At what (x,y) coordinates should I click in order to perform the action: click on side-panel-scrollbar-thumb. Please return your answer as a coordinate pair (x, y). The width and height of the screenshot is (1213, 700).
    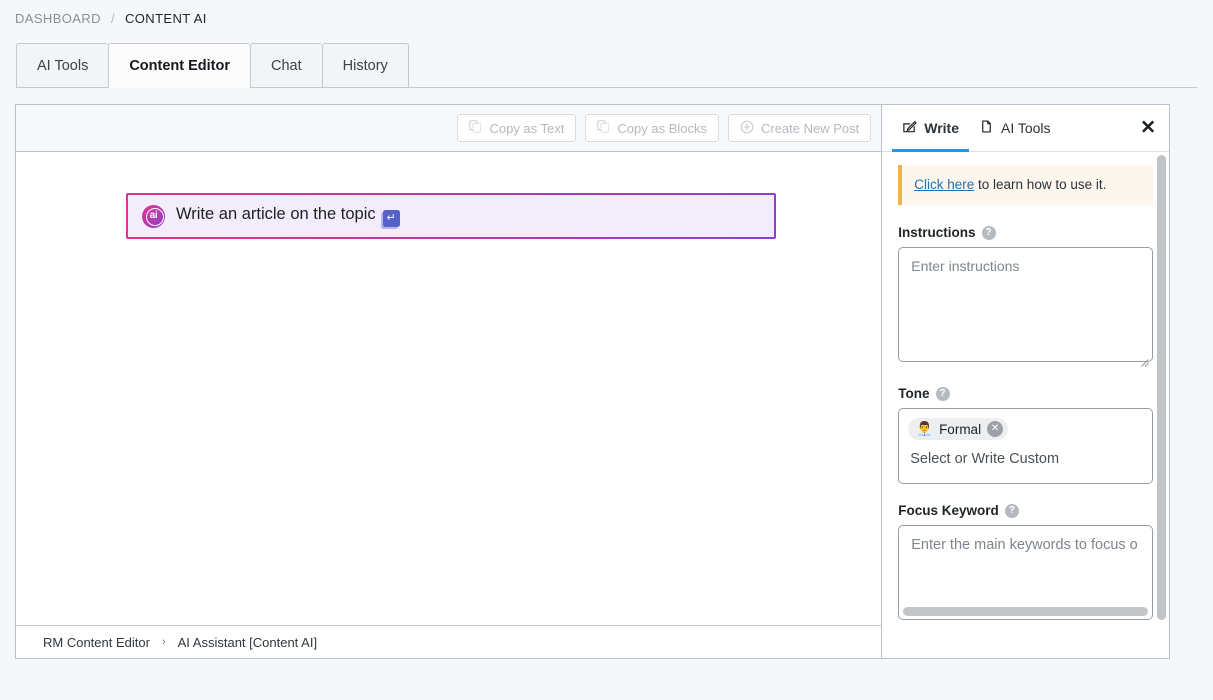
    Looking at the image, I should click on (1161, 387).